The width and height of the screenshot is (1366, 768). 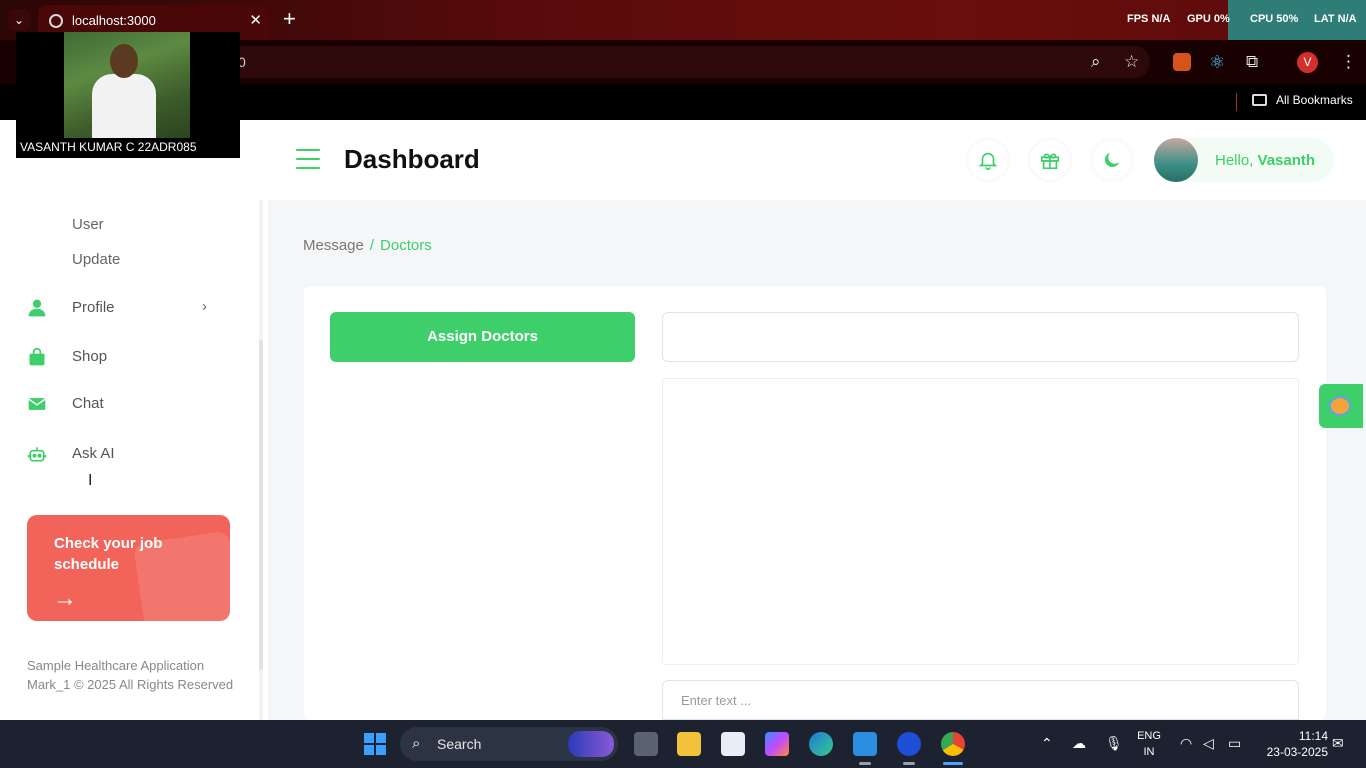 I want to click on clock-date: 23-03-2025, so click(x=1290, y=752).